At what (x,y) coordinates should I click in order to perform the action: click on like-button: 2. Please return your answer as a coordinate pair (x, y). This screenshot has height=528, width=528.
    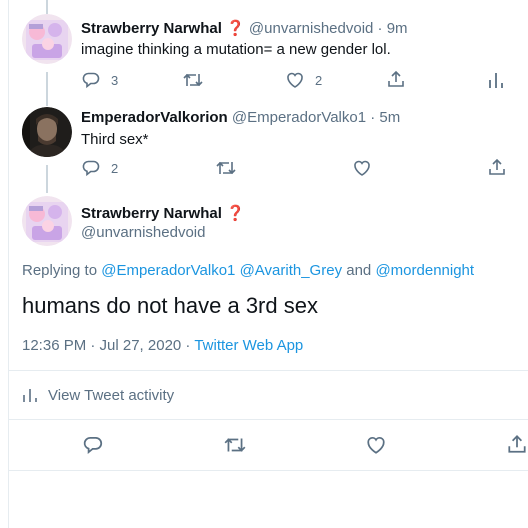
    Looking at the image, I should click on (303, 80).